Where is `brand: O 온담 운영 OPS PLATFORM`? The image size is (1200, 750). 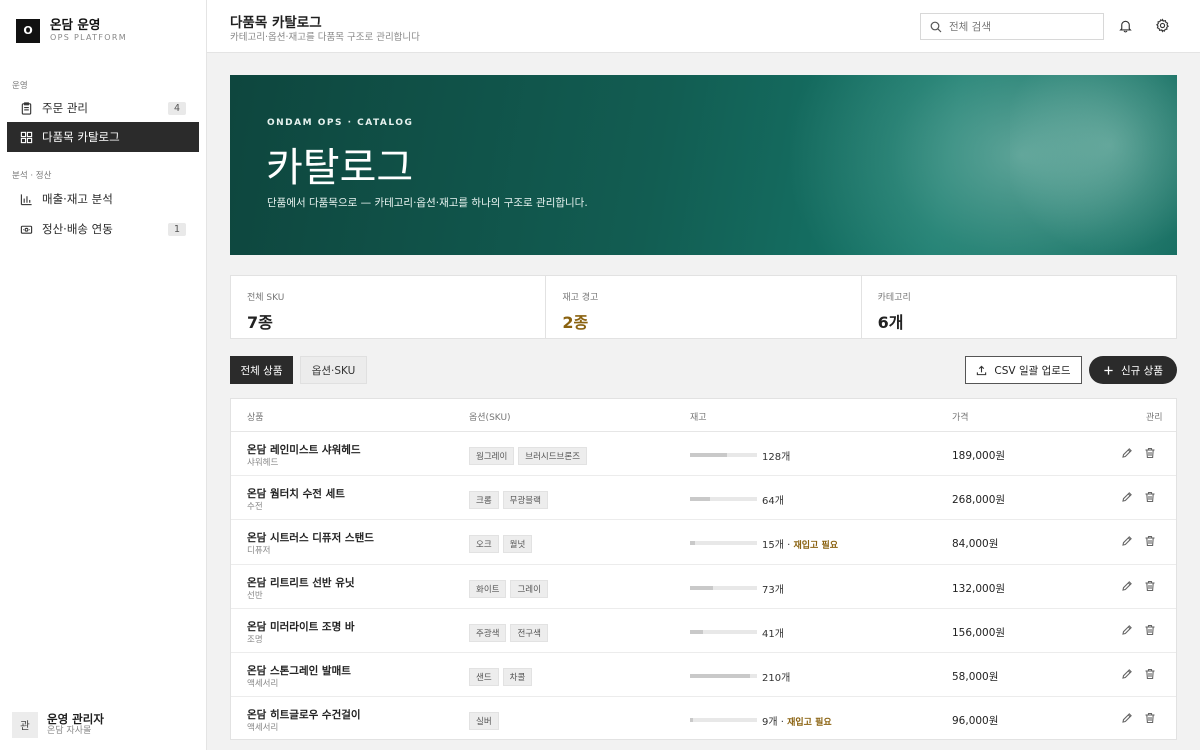 brand: O 온담 운영 OPS PLATFORM is located at coordinates (71, 30).